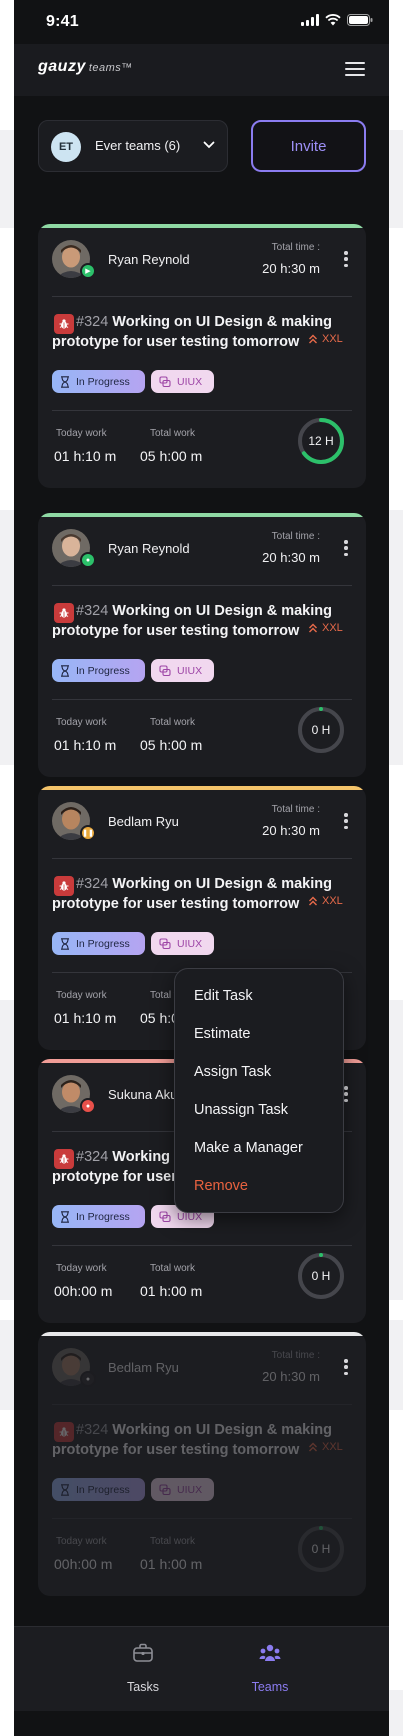  I want to click on app-logo: gauzy teams™, so click(85, 66).